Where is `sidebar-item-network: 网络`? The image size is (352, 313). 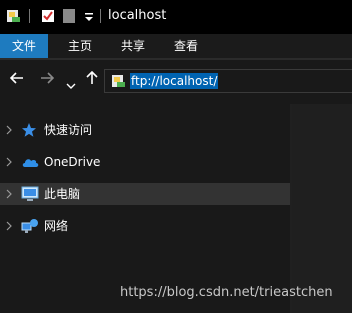
sidebar-item-network: 网络 is located at coordinates (145, 226).